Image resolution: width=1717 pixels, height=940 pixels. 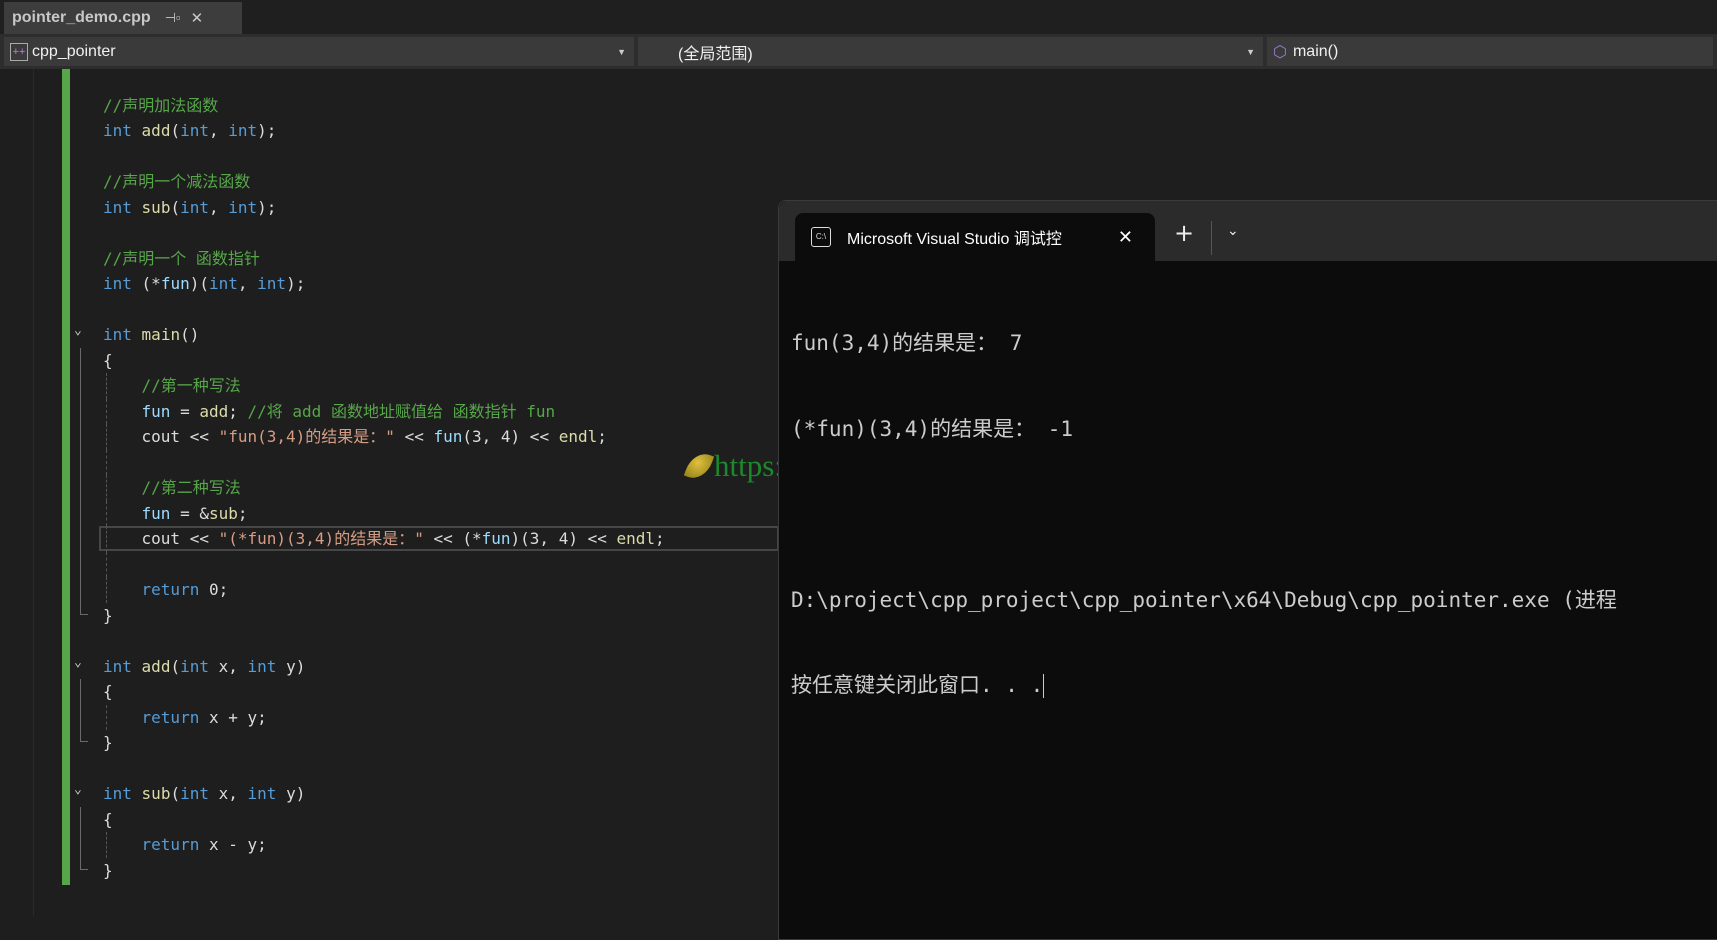 What do you see at coordinates (306, 436) in the screenshot?
I see `code-token-string: "fun(3,4)的结果是："` at bounding box center [306, 436].